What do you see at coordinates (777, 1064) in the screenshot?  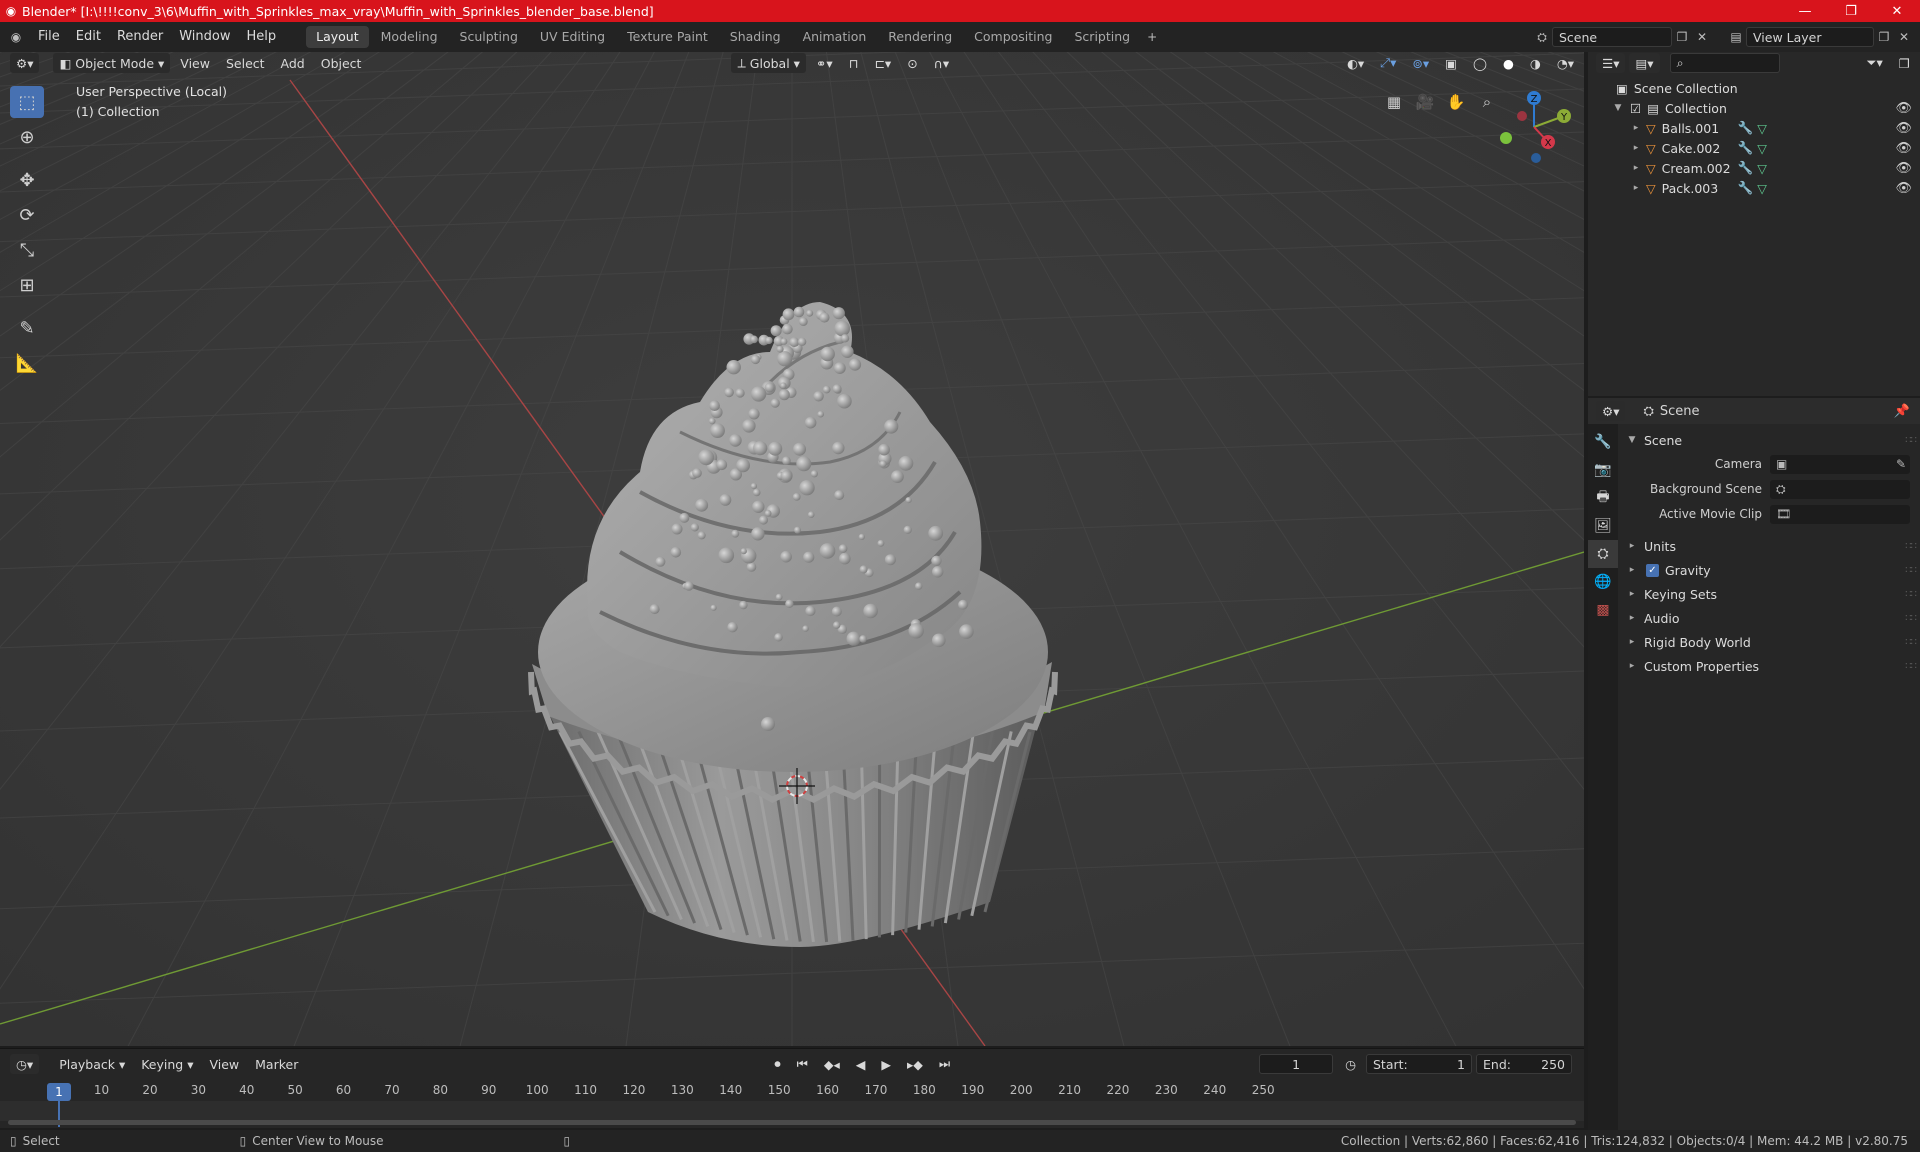 I see `record-keyframe-icon: ⏺` at bounding box center [777, 1064].